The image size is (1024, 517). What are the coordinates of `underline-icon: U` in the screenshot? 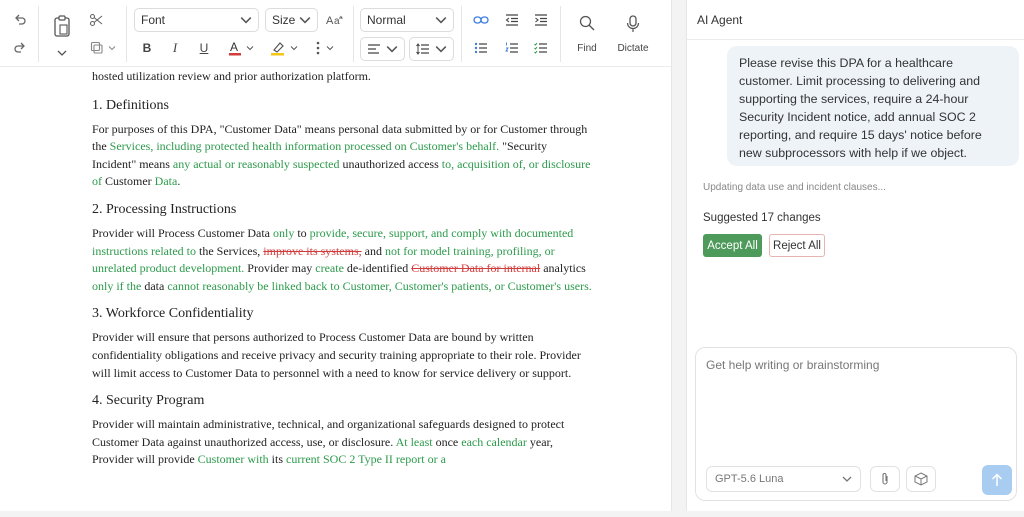 It's located at (204, 48).